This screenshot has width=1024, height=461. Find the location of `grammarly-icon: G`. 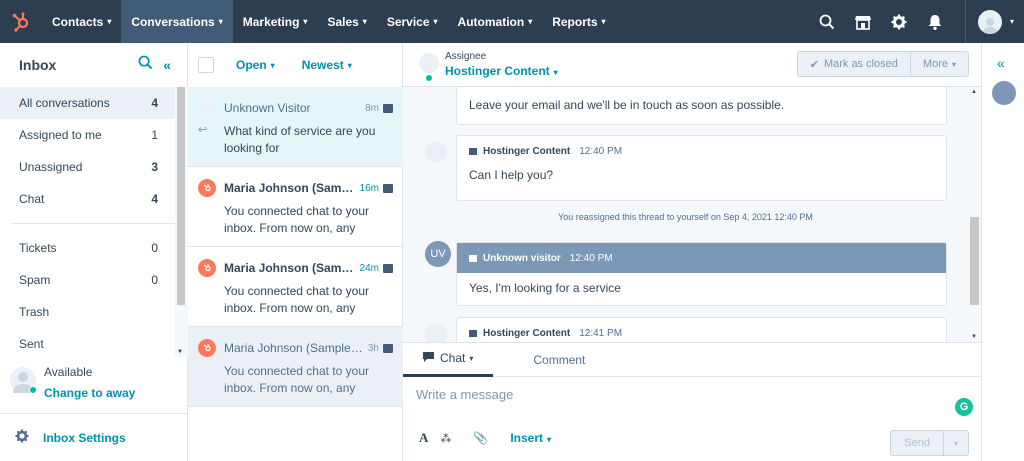

grammarly-icon: G is located at coordinates (964, 407).